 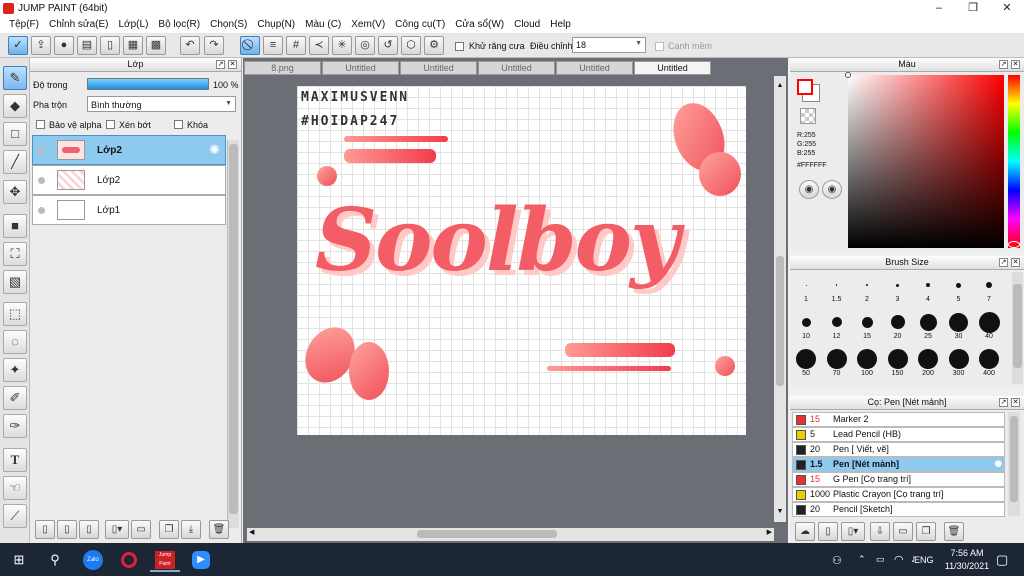 I want to click on brush-size-option: 12, so click(x=837, y=325).